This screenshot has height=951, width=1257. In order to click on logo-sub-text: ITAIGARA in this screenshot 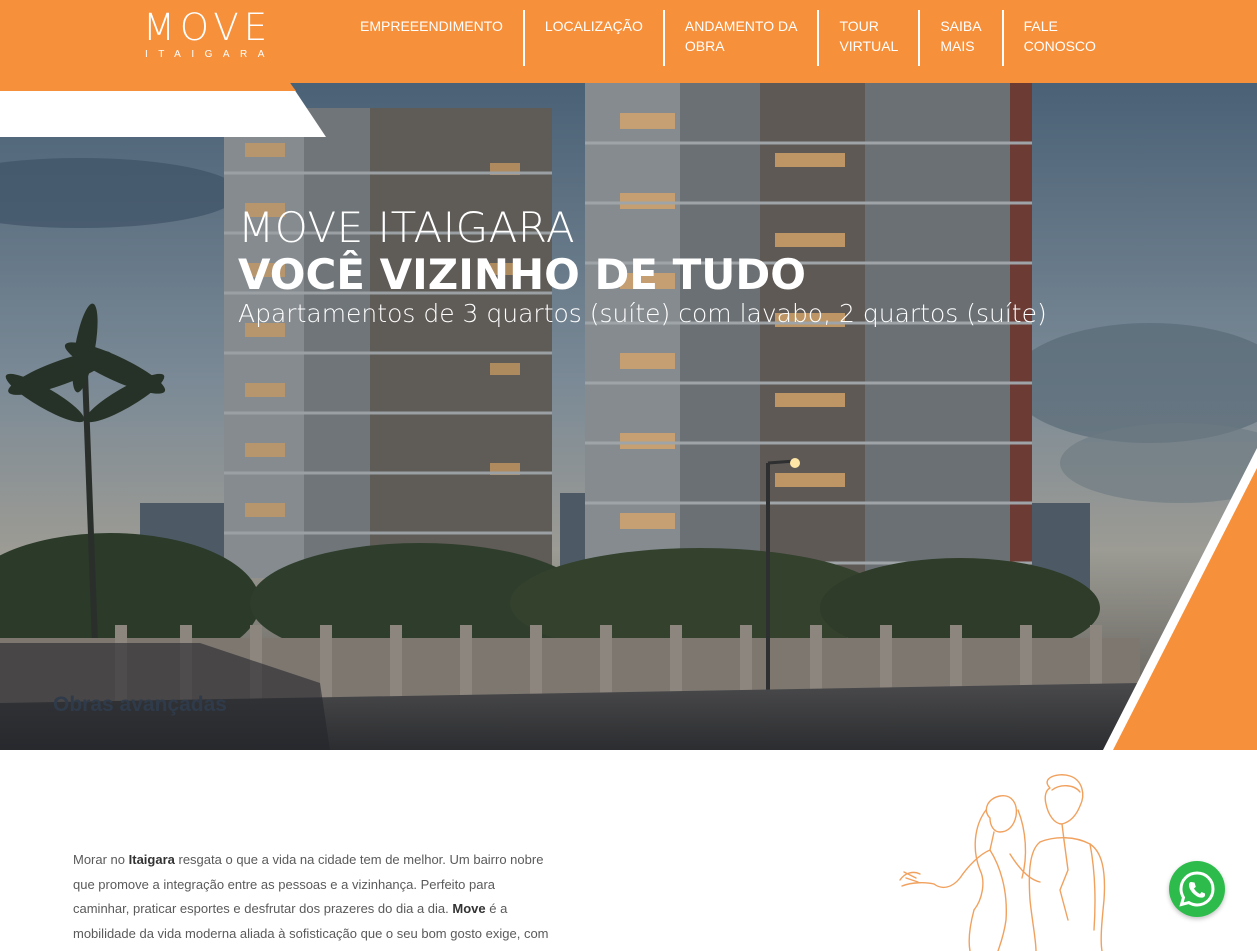, I will do `click(210, 54)`.